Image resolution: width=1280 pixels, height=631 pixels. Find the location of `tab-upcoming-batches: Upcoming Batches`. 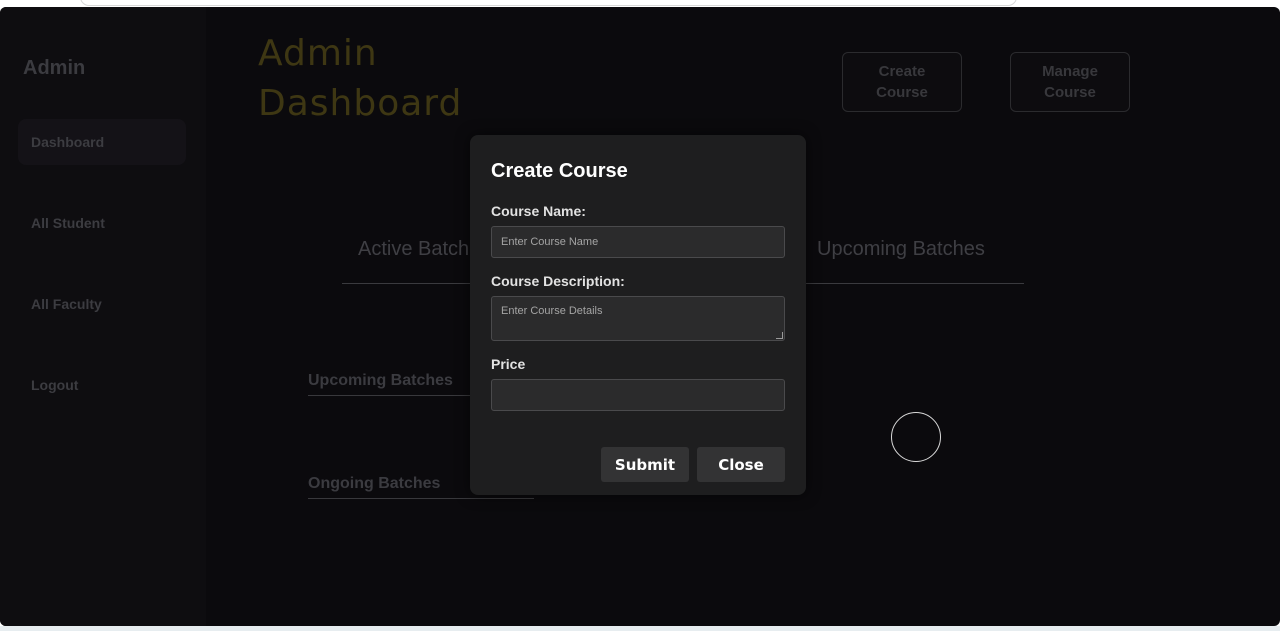

tab-upcoming-batches: Upcoming Batches is located at coordinates (901, 249).